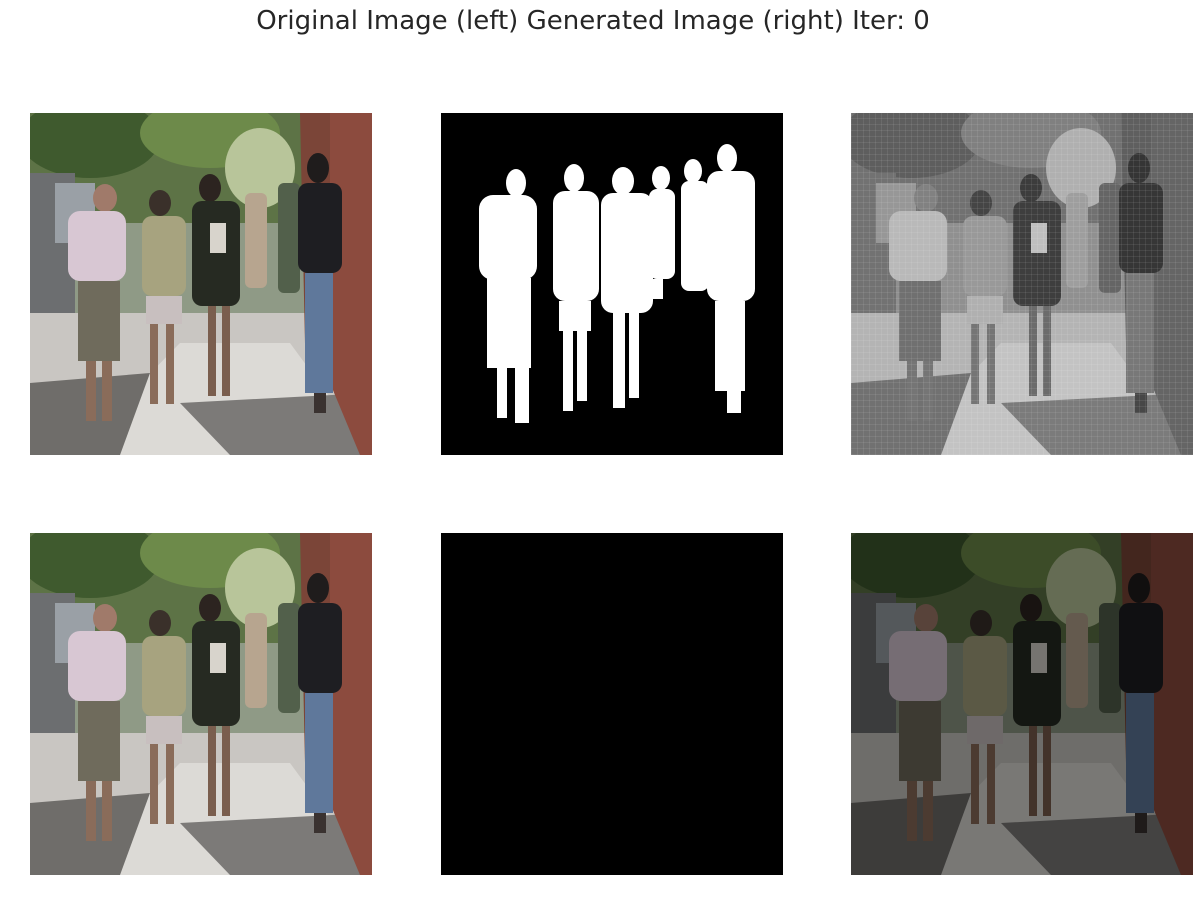 Image resolution: width=1202 pixels, height=902 pixels. I want to click on original-image-top, so click(201, 284).